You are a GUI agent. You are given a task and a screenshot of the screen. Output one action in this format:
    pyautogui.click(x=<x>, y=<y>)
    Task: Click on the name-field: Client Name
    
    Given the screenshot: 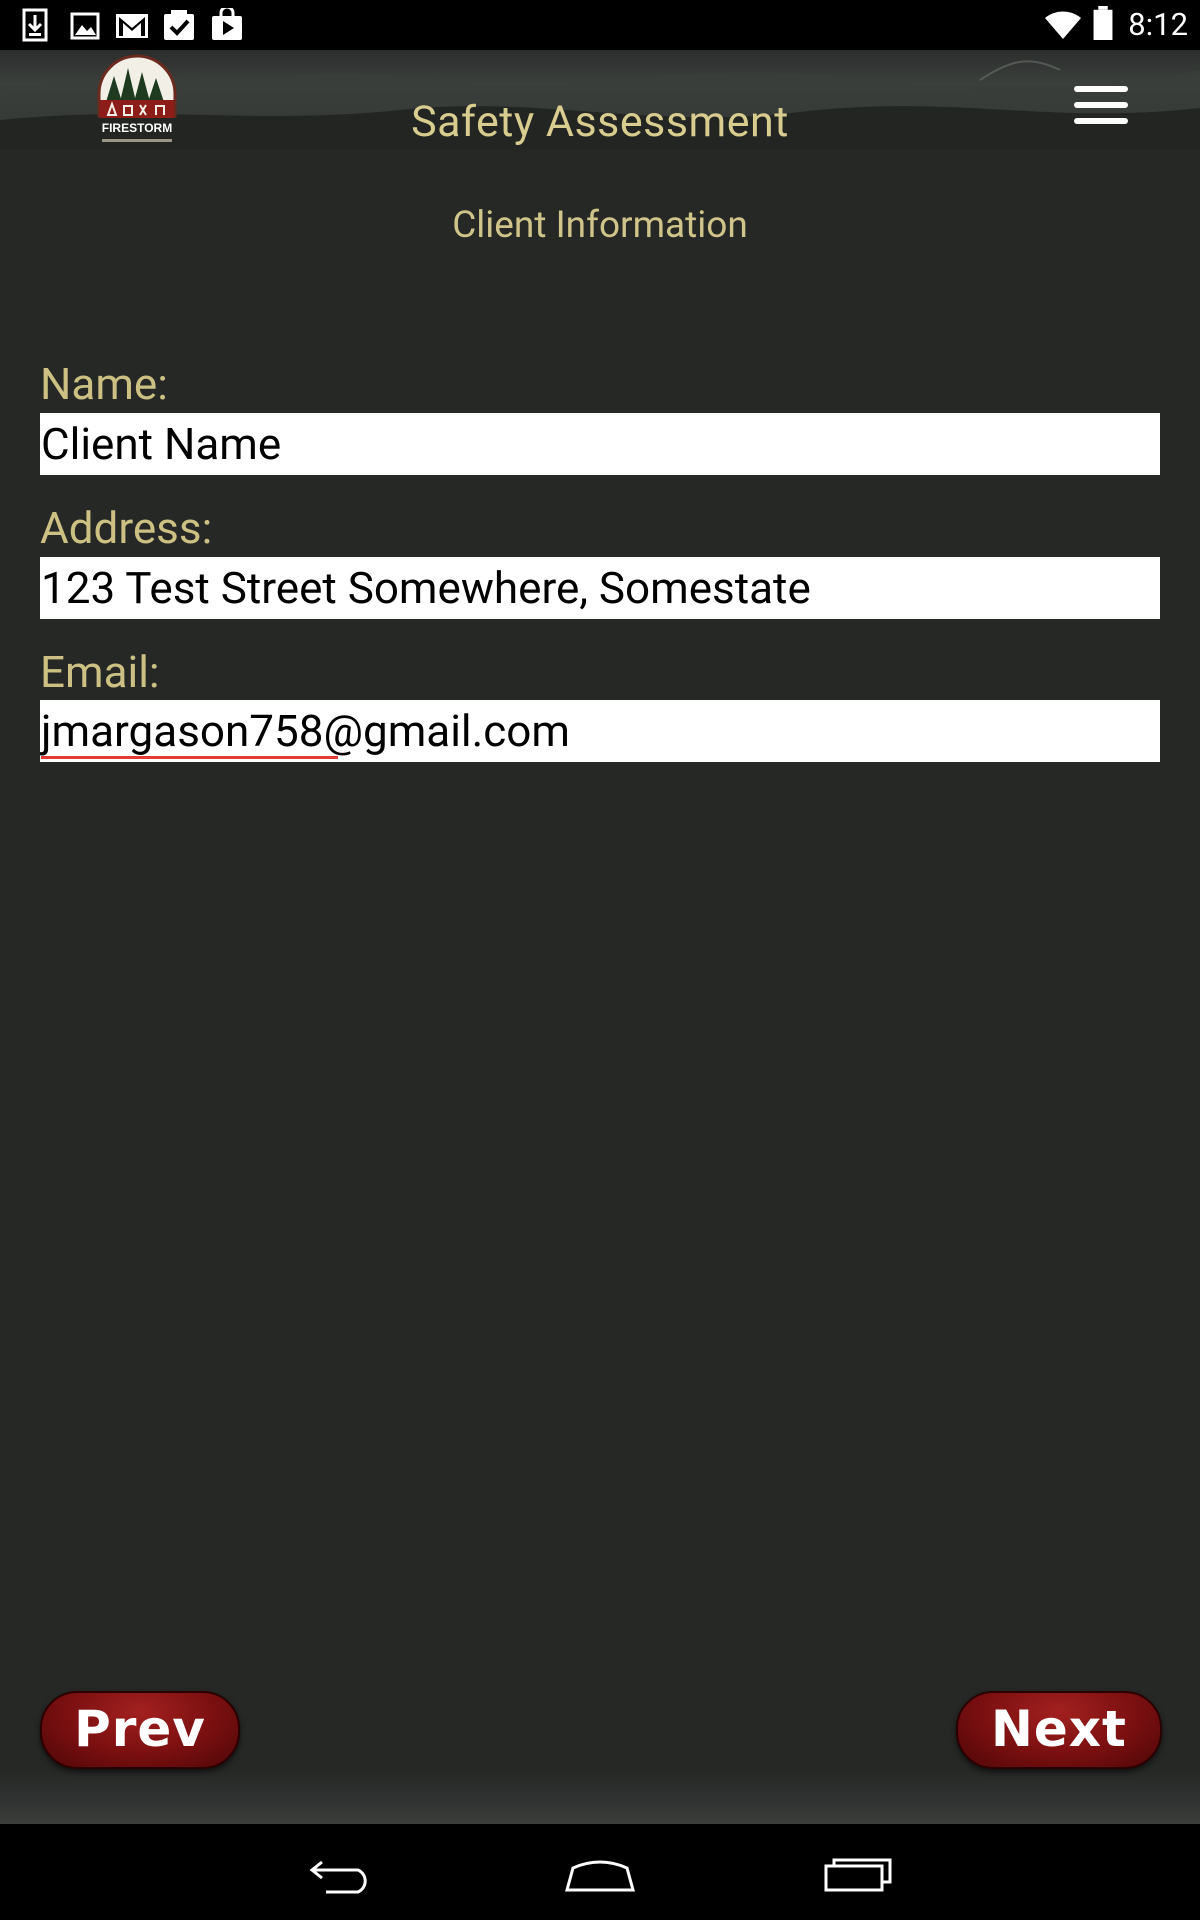 What is the action you would take?
    pyautogui.click(x=600, y=444)
    